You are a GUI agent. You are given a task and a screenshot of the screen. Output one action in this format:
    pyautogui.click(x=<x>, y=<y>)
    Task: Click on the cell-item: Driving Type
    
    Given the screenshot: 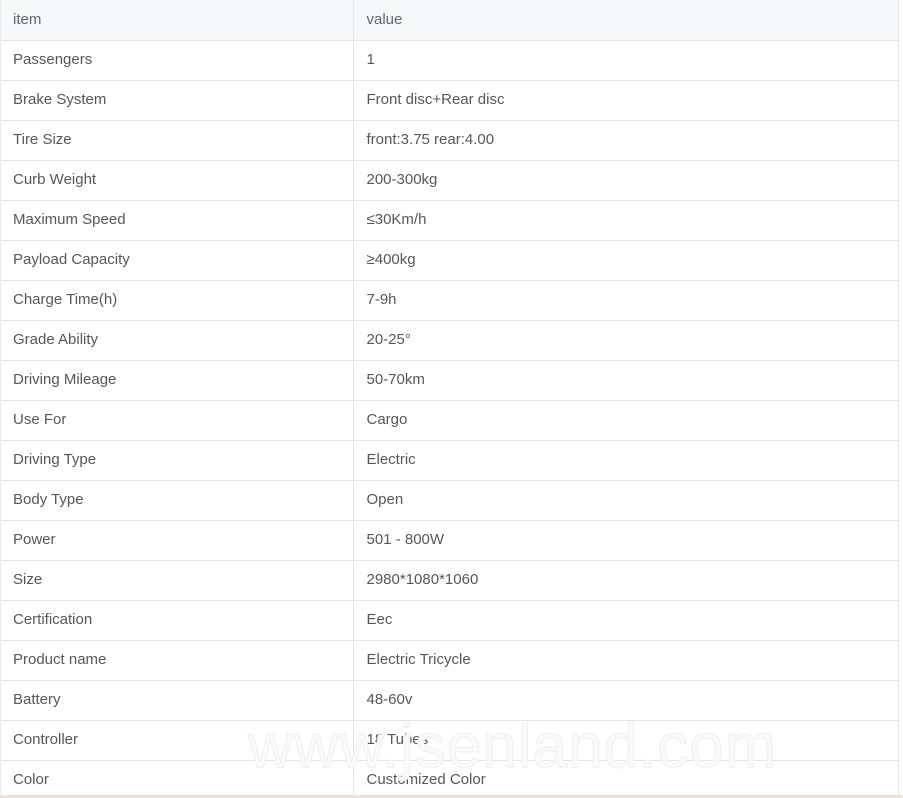 What is the action you would take?
    pyautogui.click(x=177, y=460)
    